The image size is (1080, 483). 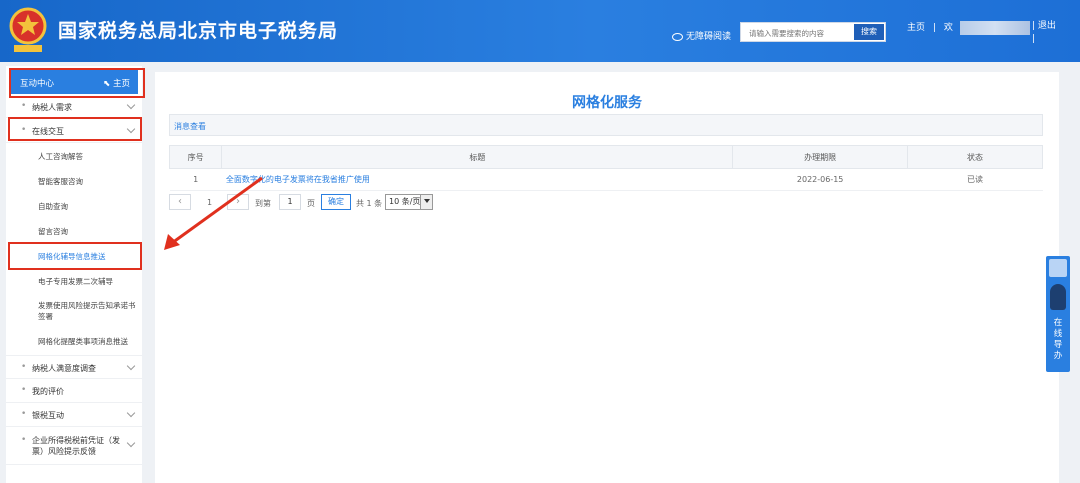 What do you see at coordinates (369, 203) in the screenshot?
I see `total-count: 共 1 条` at bounding box center [369, 203].